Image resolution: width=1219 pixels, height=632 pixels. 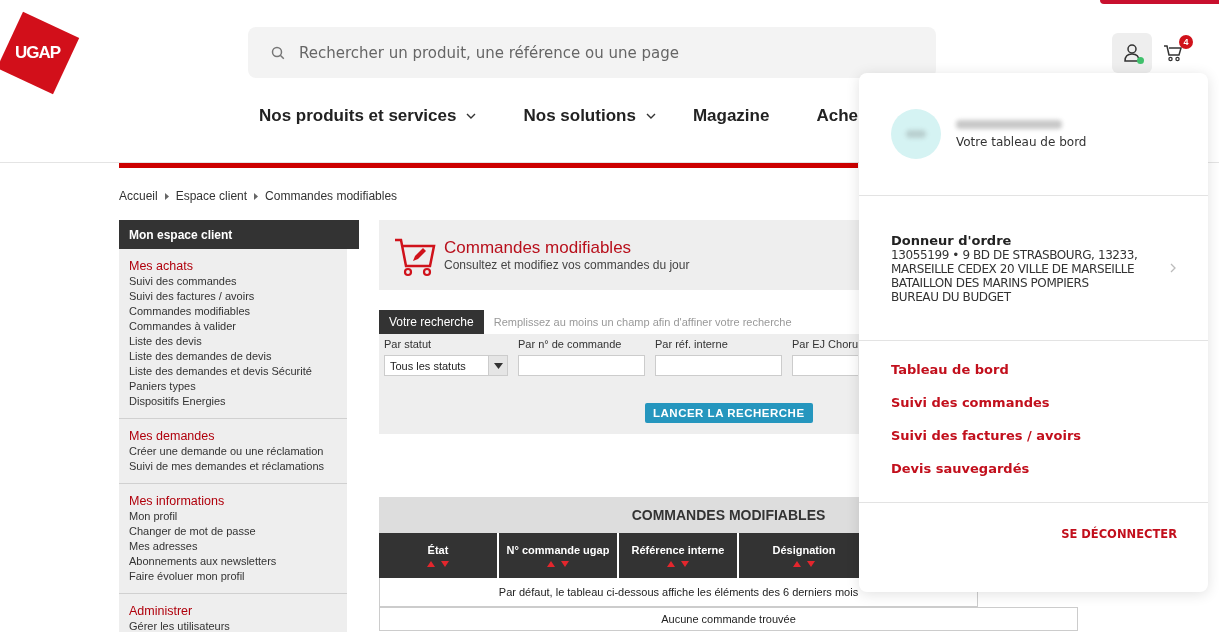 What do you see at coordinates (1033, 404) in the screenshot?
I see `menu-link: Suivi des commandes` at bounding box center [1033, 404].